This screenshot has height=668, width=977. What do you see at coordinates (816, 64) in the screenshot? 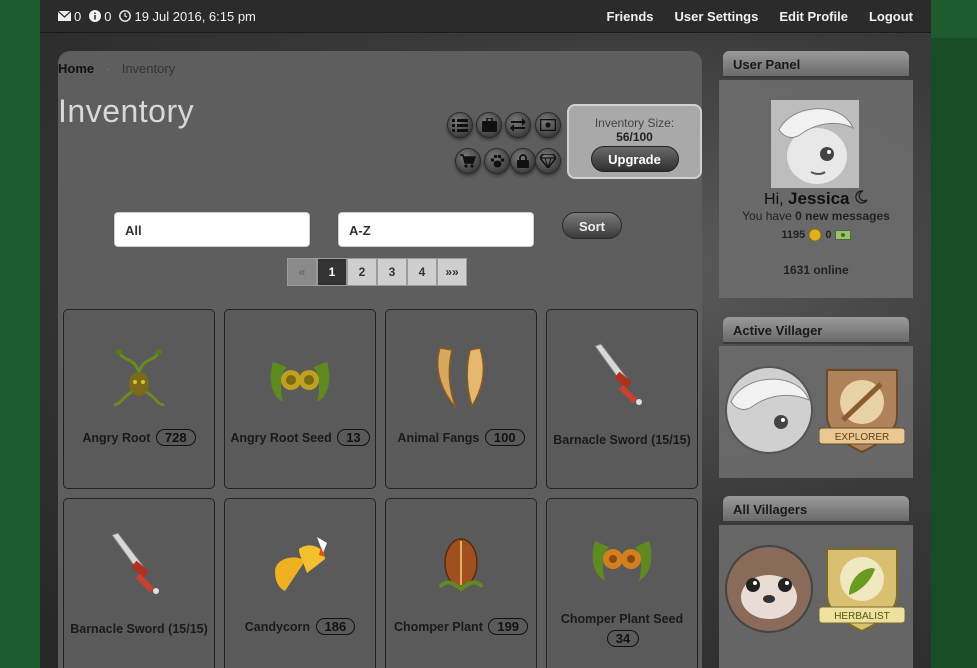
I see `user-panel-header: User Panel` at bounding box center [816, 64].